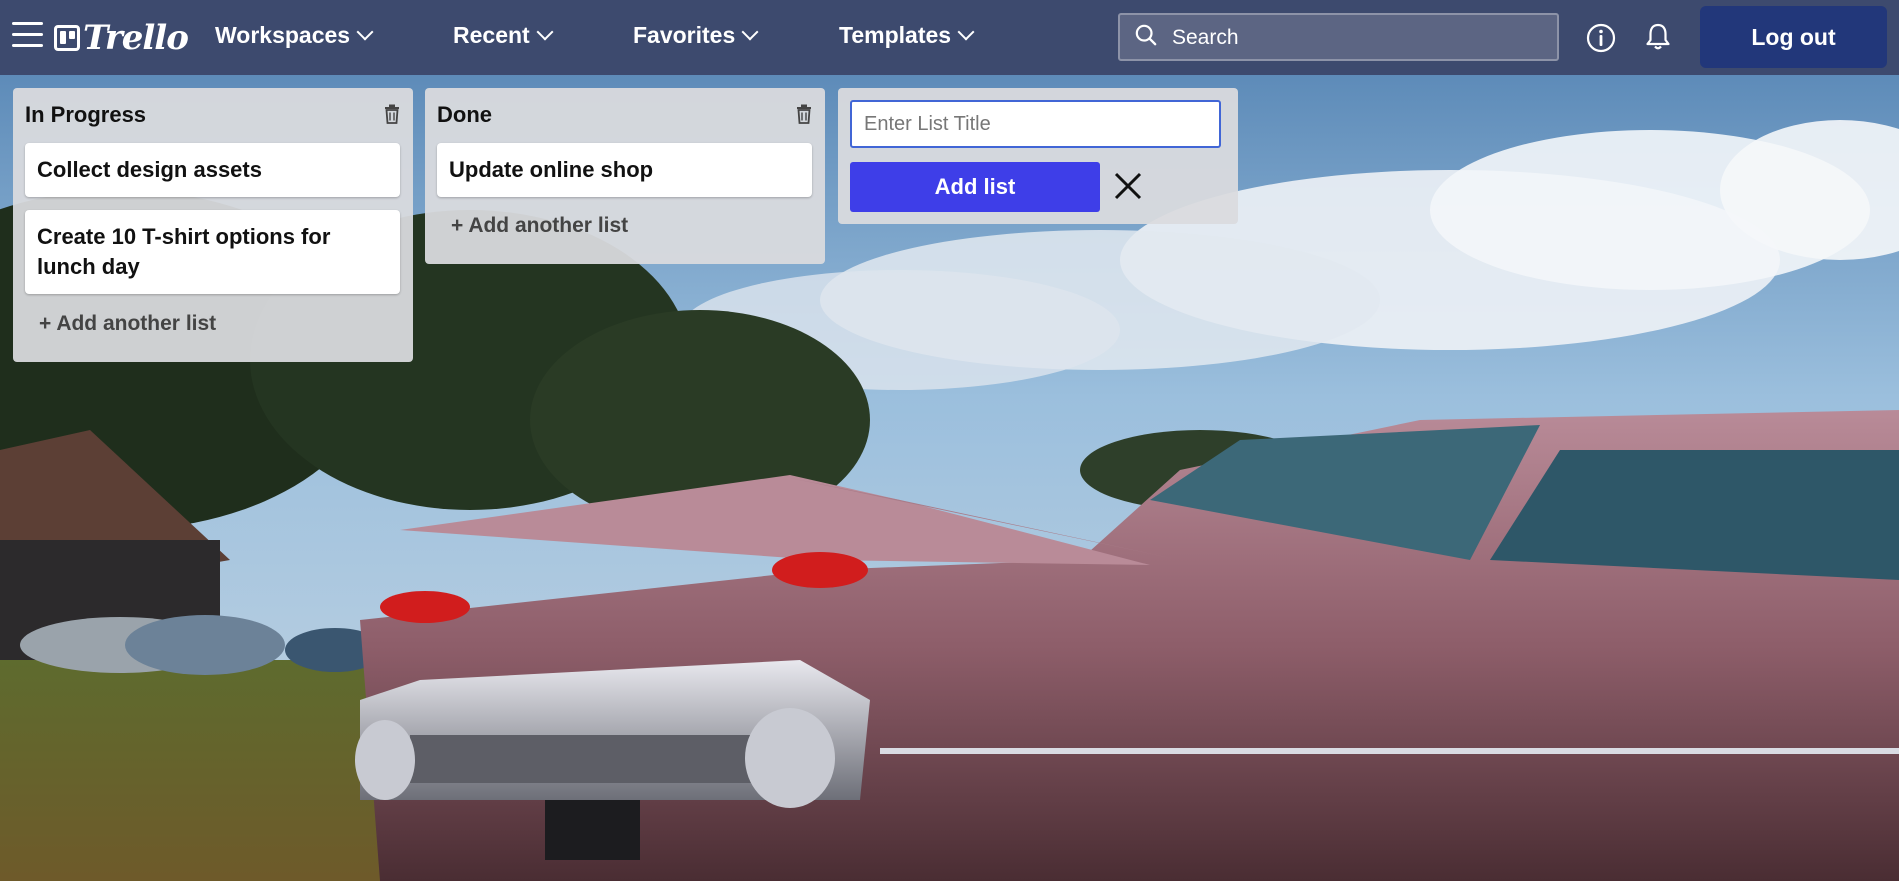 This screenshot has height=881, width=1899. I want to click on card: Collect design assets, so click(212, 170).